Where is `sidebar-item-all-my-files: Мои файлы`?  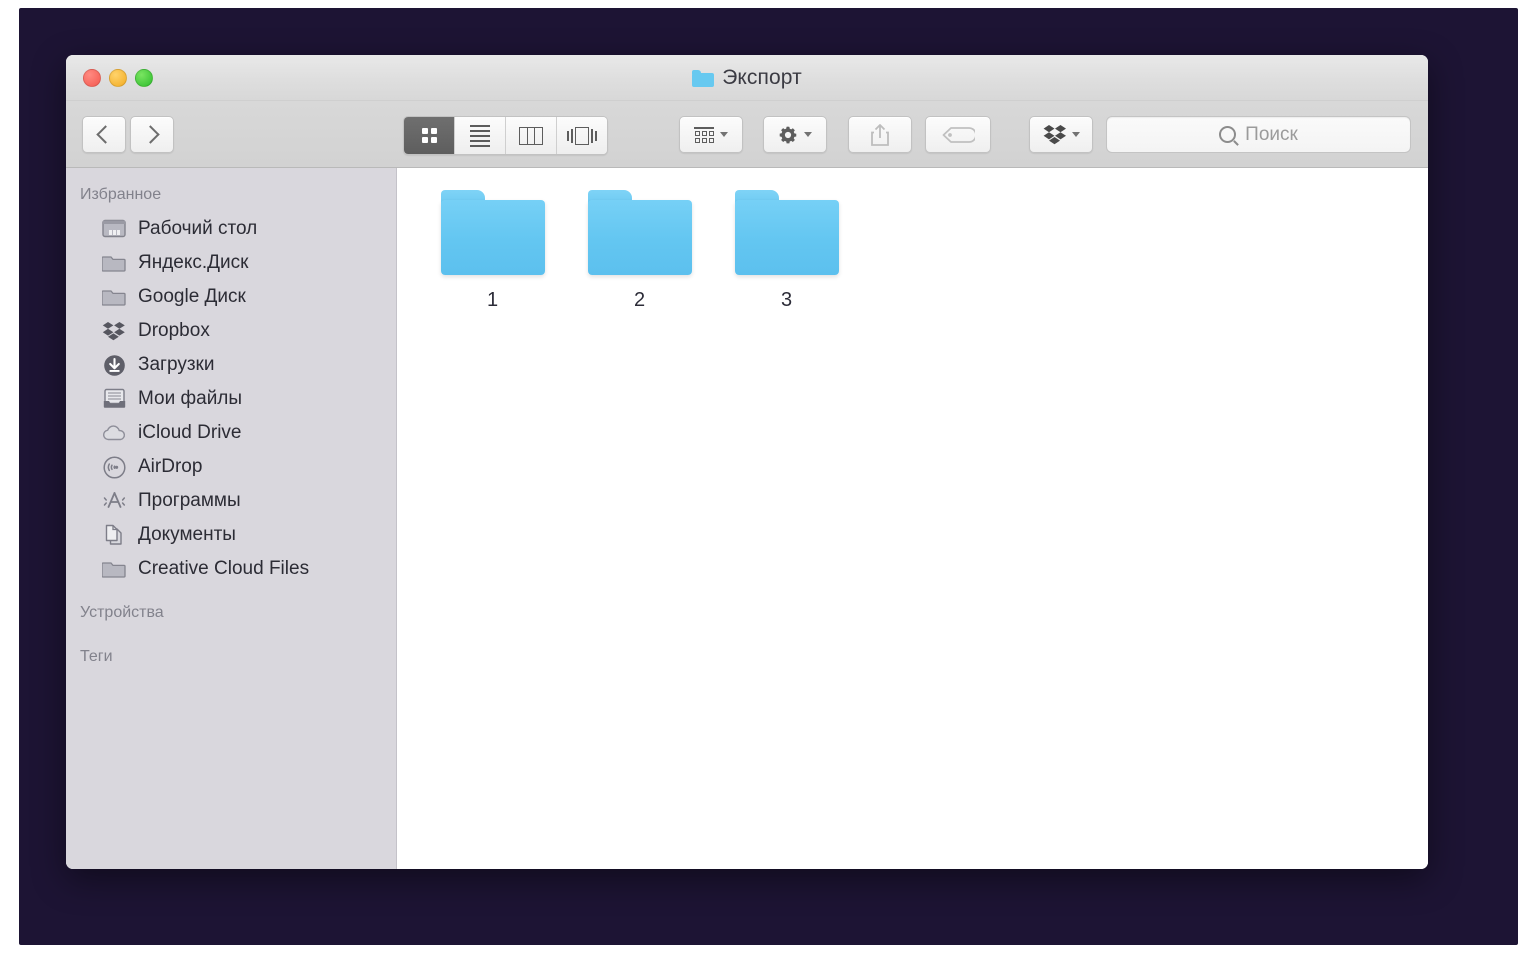 sidebar-item-all-my-files: Мои файлы is located at coordinates (231, 399).